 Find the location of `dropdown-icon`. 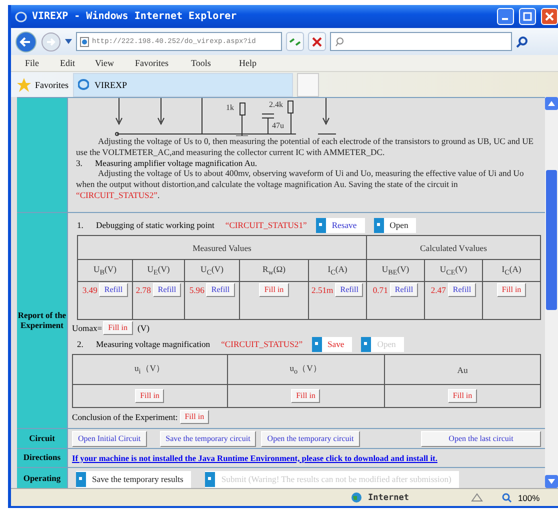

dropdown-icon is located at coordinates (68, 41).